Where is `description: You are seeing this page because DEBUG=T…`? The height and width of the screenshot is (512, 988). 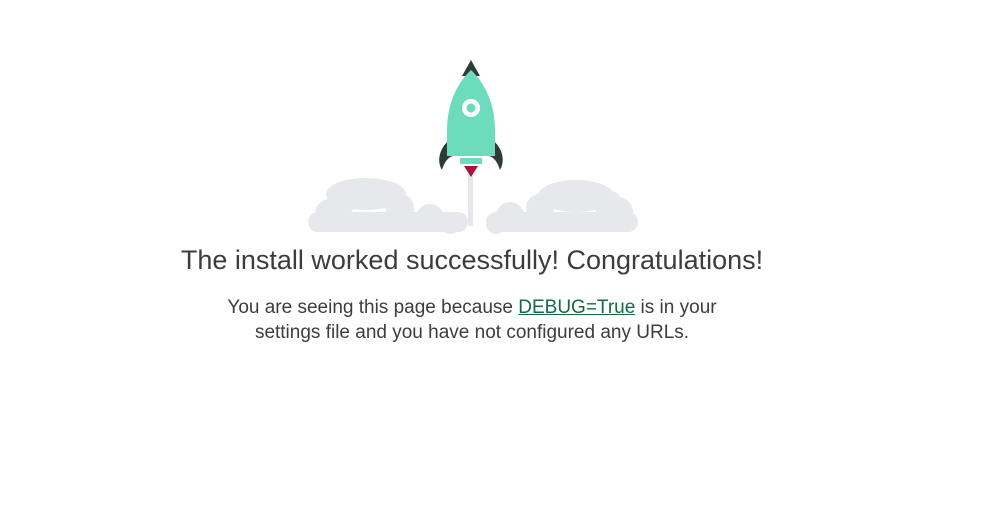
description: You are seeing this page because DEBUG=T… is located at coordinates (472, 320).